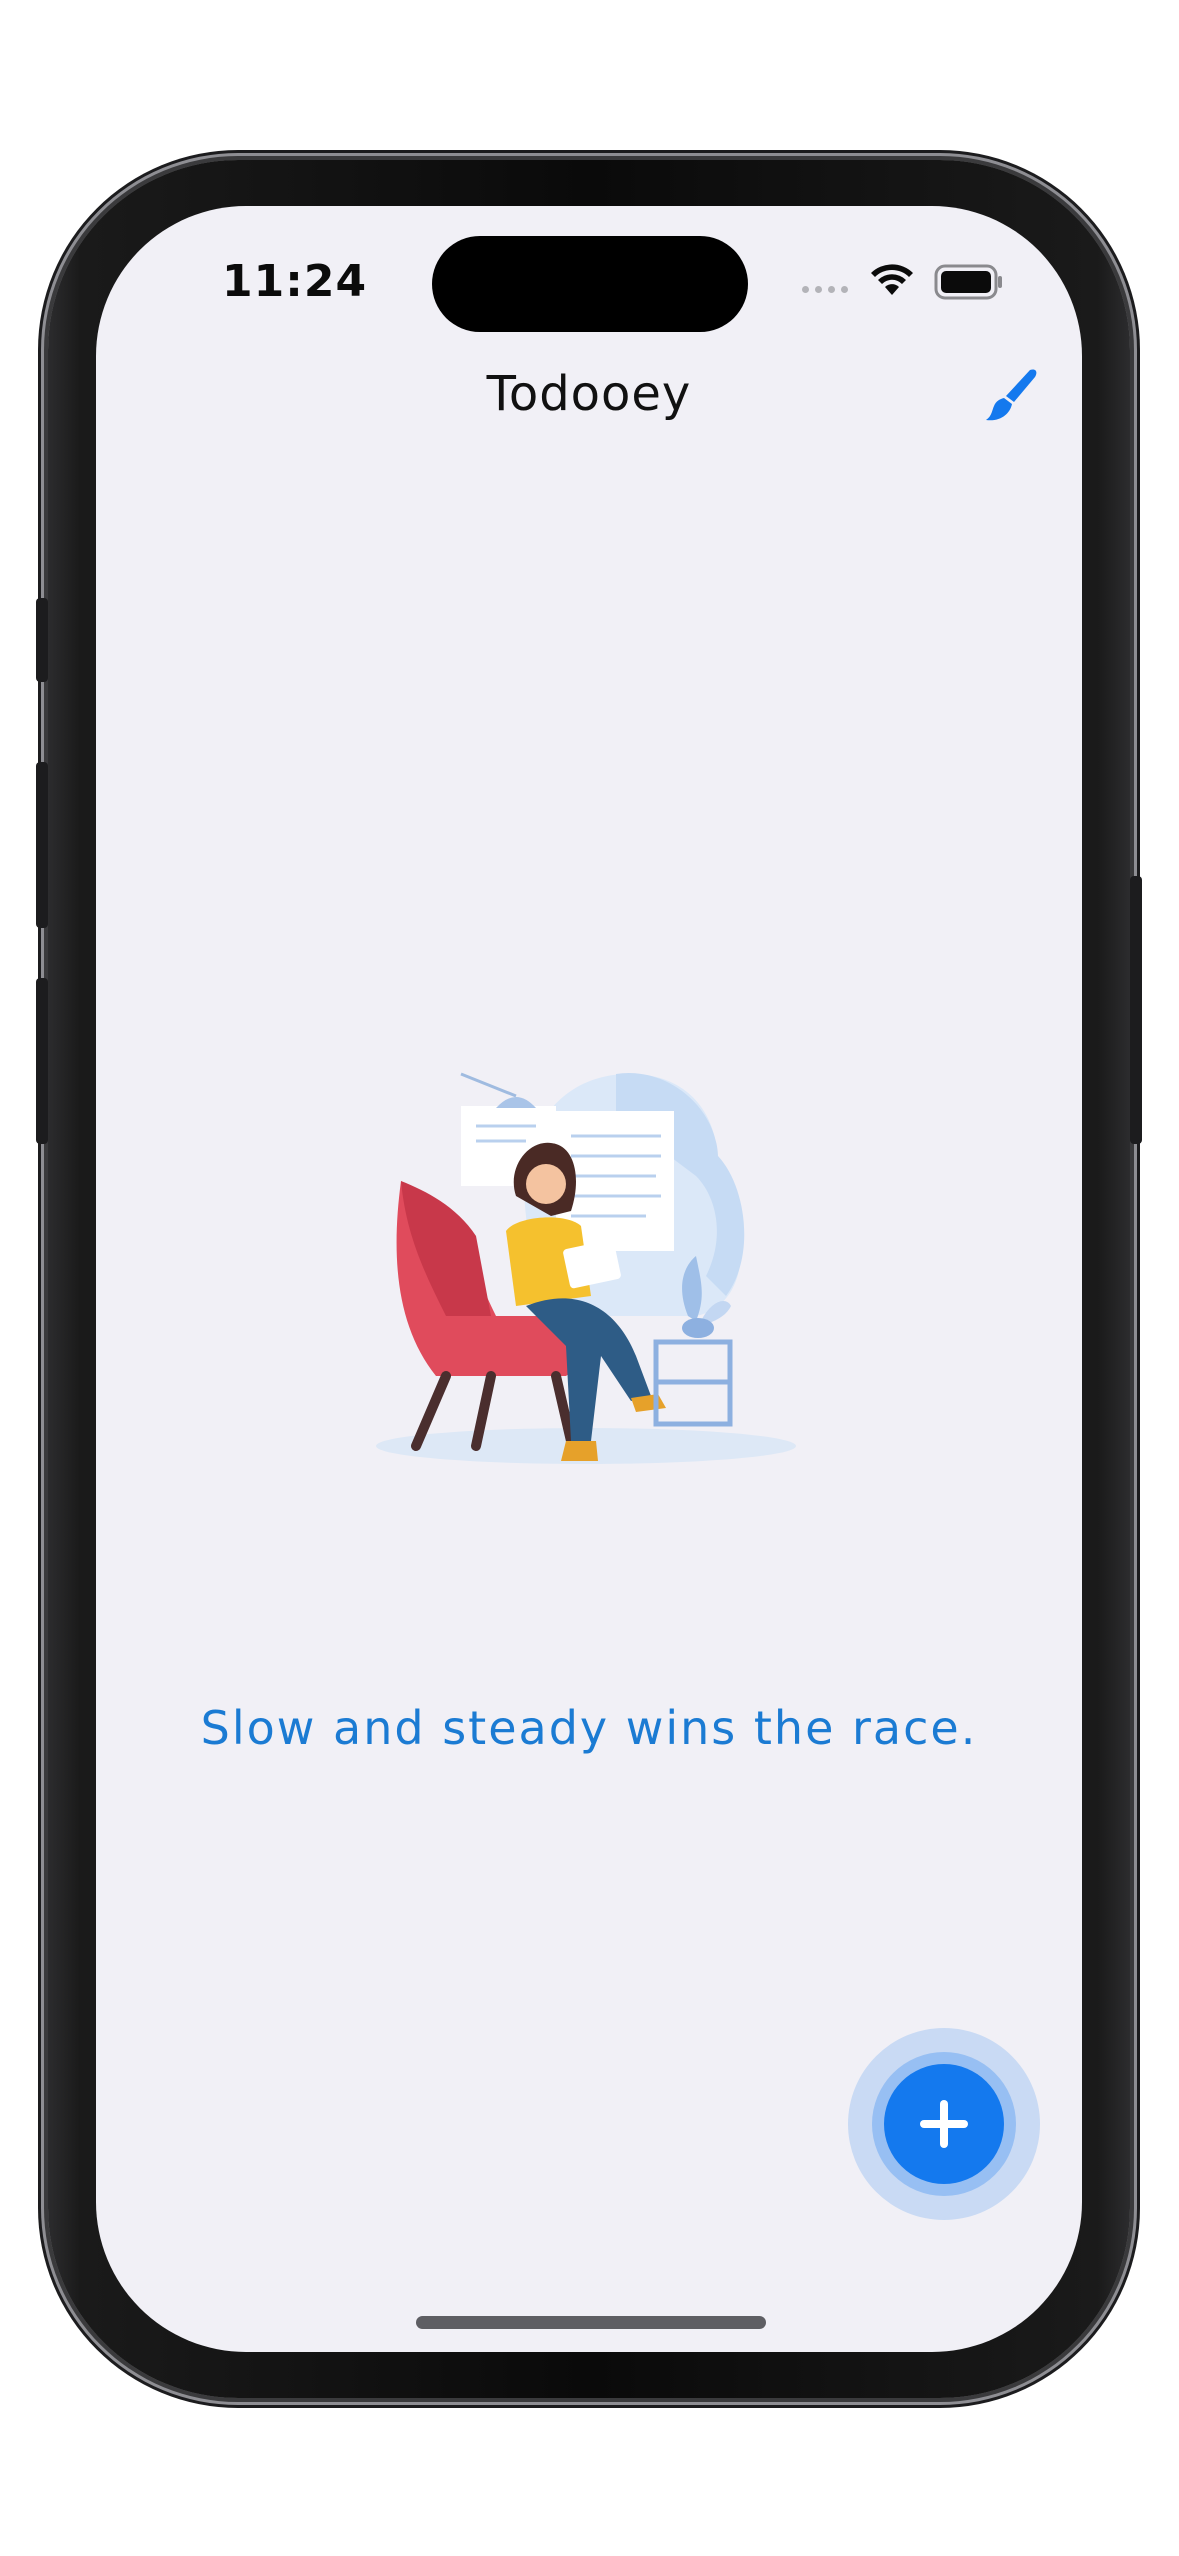 This screenshot has width=1179, height=2556. What do you see at coordinates (589, 1728) in the screenshot?
I see `empty-state-quote: Slow and steady wins the race.` at bounding box center [589, 1728].